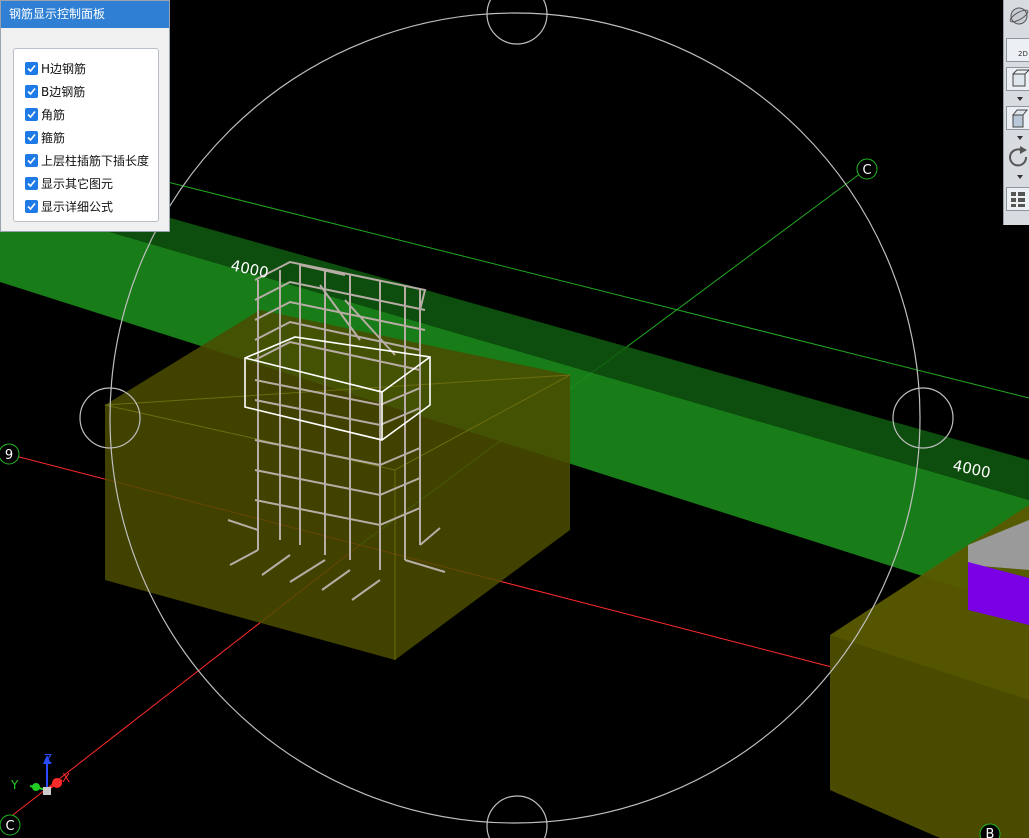 The height and width of the screenshot is (838, 1029). Describe the element at coordinates (66, 778) in the screenshot. I see `svg-text: X` at that location.